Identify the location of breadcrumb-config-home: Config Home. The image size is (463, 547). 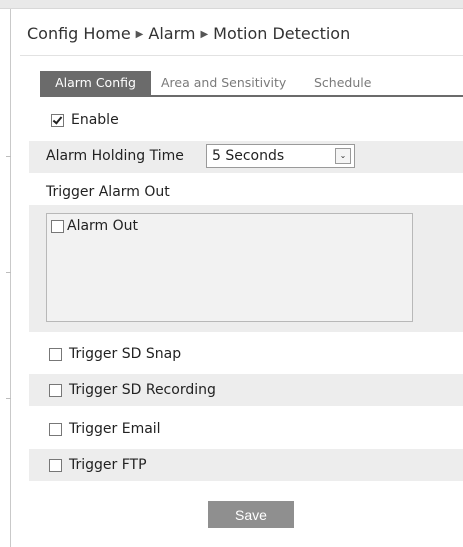
(79, 33).